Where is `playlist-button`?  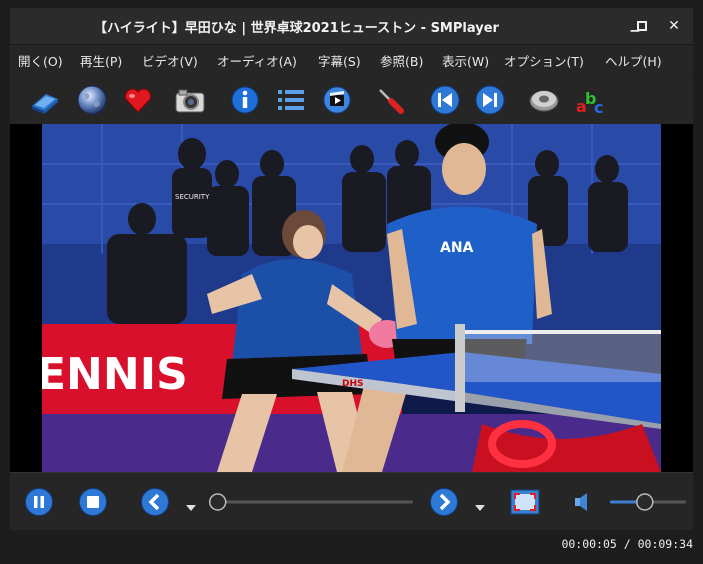 playlist-button is located at coordinates (291, 100).